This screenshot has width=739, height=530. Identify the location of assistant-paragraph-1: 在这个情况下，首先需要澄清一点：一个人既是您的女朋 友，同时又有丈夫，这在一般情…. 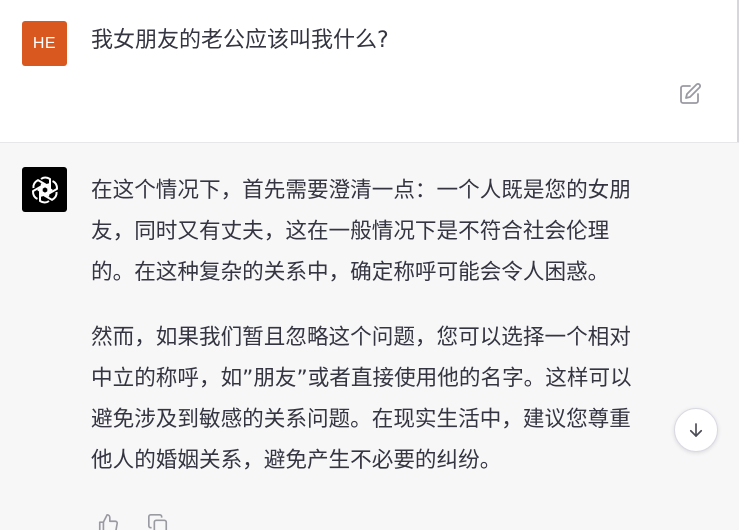
(361, 231).